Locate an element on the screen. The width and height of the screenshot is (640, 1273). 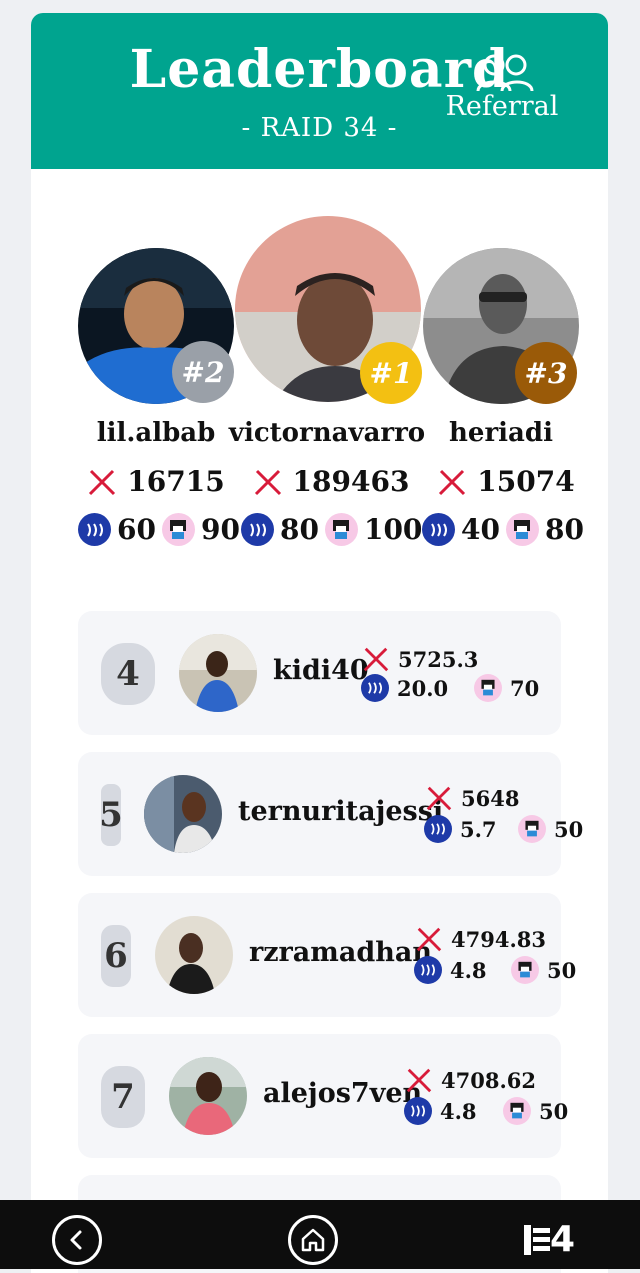
back-button is located at coordinates (77, 1240).